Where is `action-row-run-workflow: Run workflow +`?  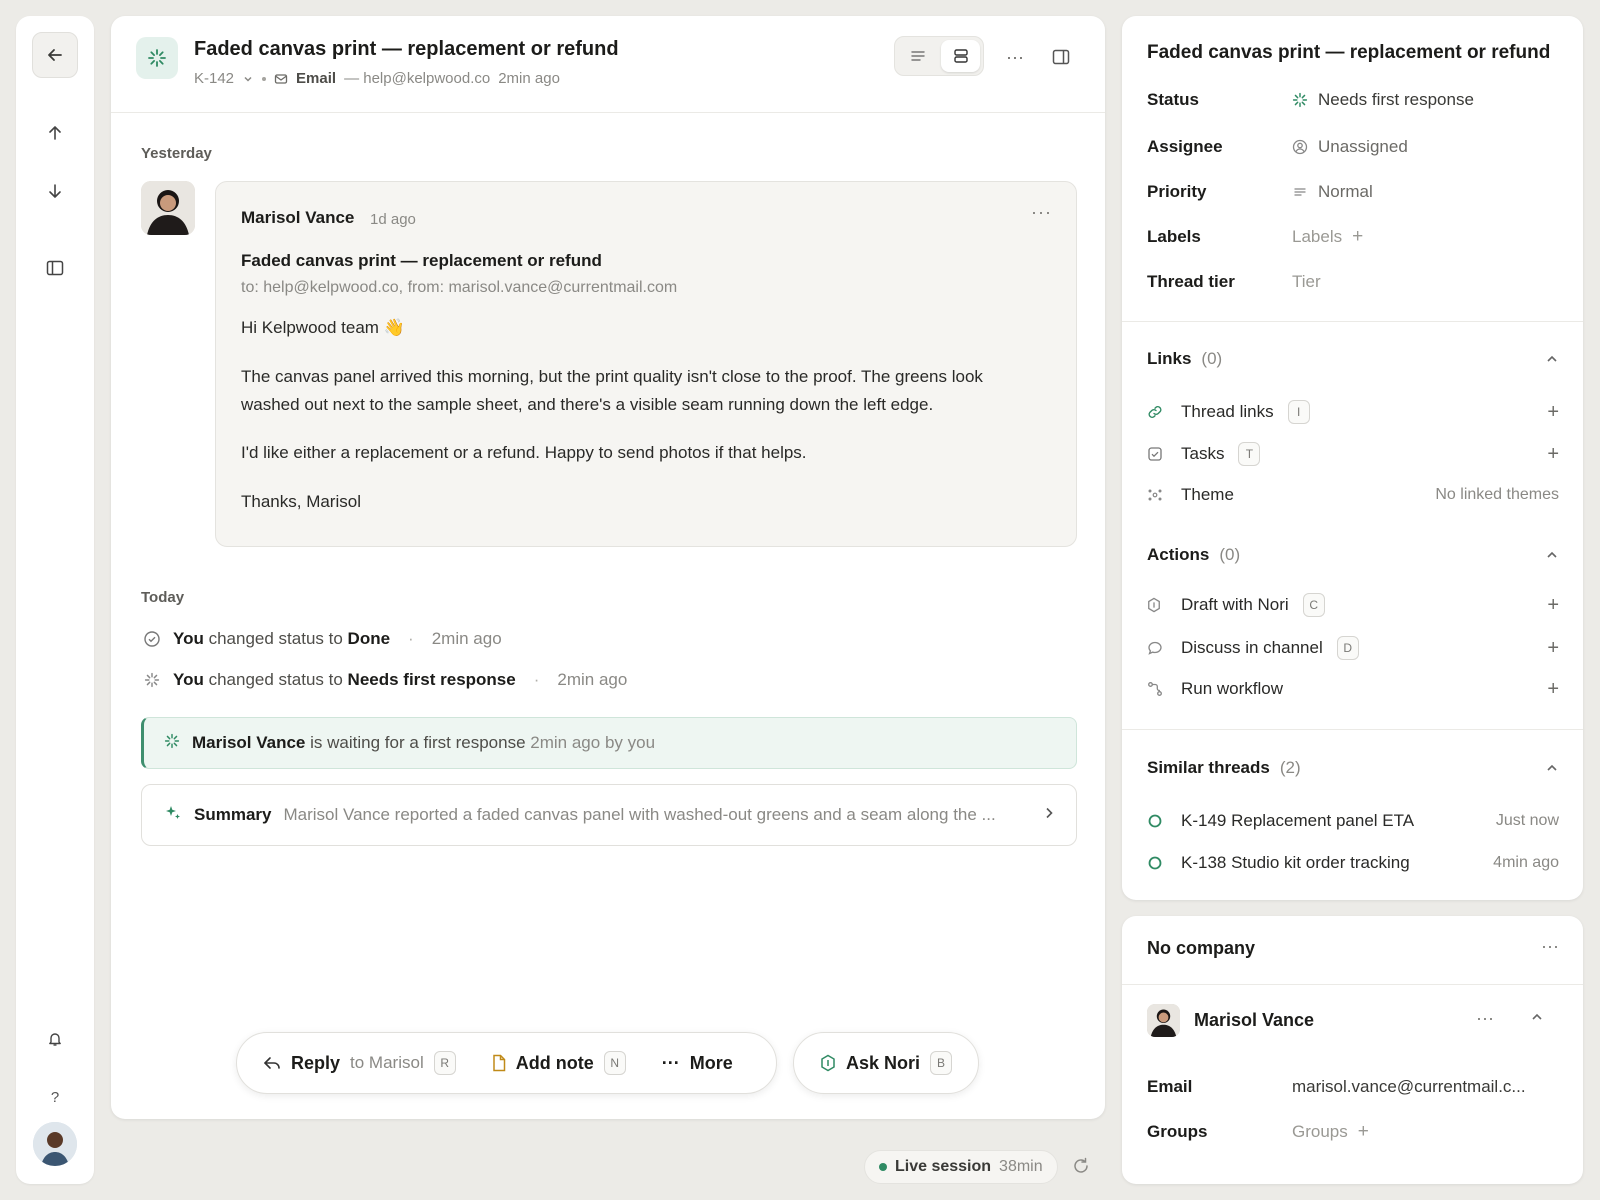
action-row-run-workflow: Run workflow + is located at coordinates (1353, 689).